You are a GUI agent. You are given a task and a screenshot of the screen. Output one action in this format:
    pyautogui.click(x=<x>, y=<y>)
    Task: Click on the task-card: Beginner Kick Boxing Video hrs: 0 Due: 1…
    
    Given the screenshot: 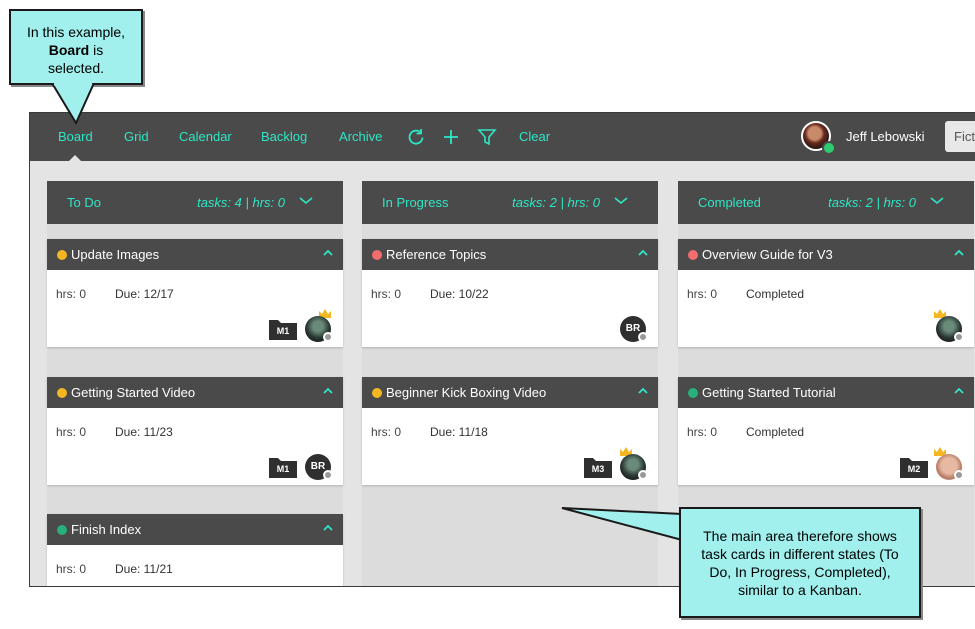 What is the action you would take?
    pyautogui.click(x=510, y=431)
    